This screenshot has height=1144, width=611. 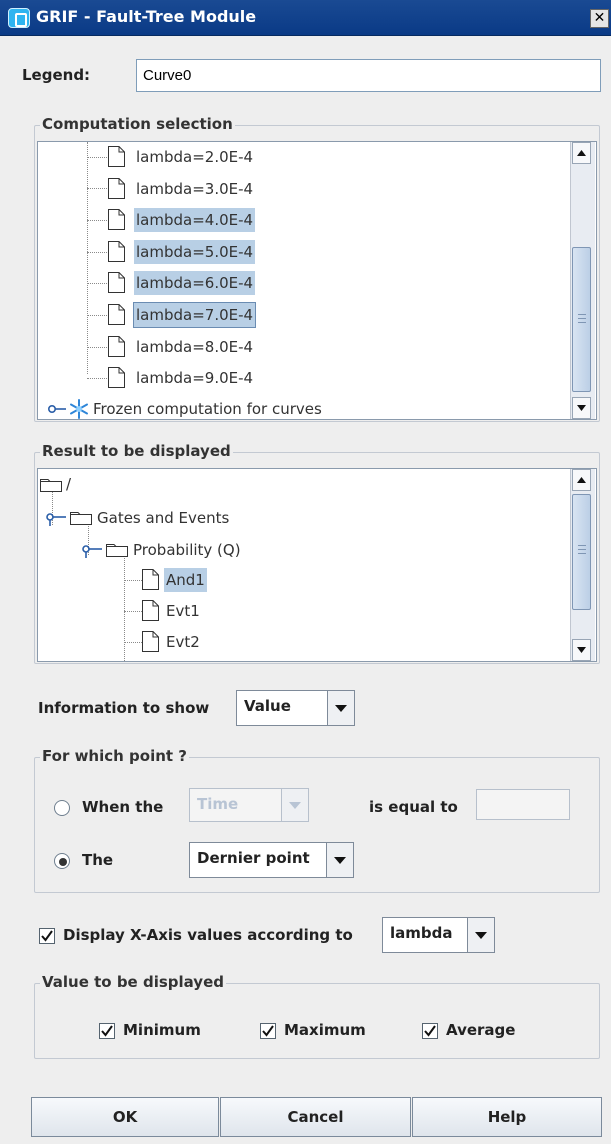 I want to click on result-leaf-label: And1, so click(x=185, y=580).